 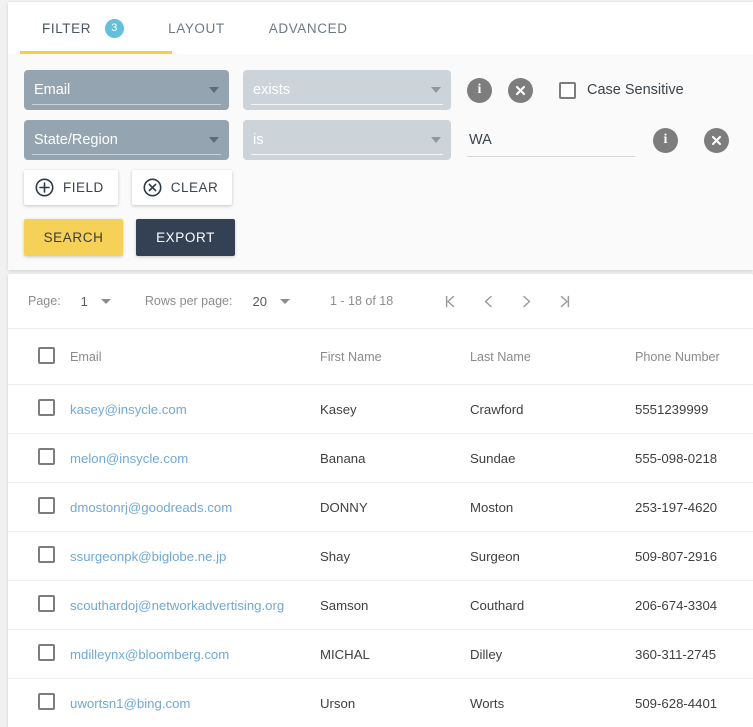 I want to click on export-button: EXPORT, so click(x=185, y=237).